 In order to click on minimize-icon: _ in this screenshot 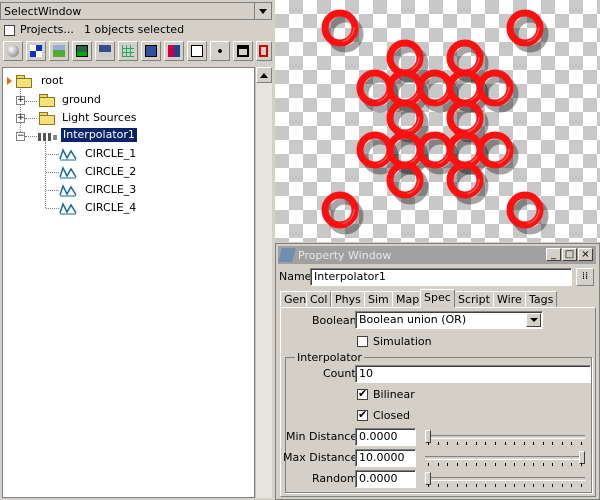, I will do `click(553, 254)`.